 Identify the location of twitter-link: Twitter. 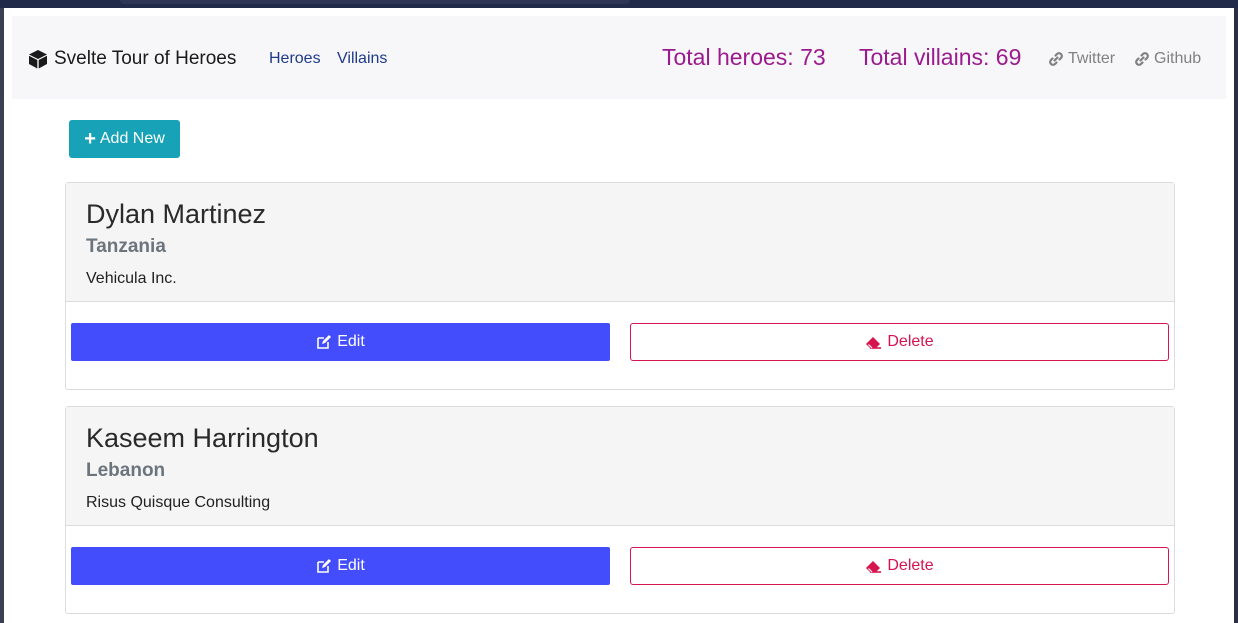
(1081, 59).